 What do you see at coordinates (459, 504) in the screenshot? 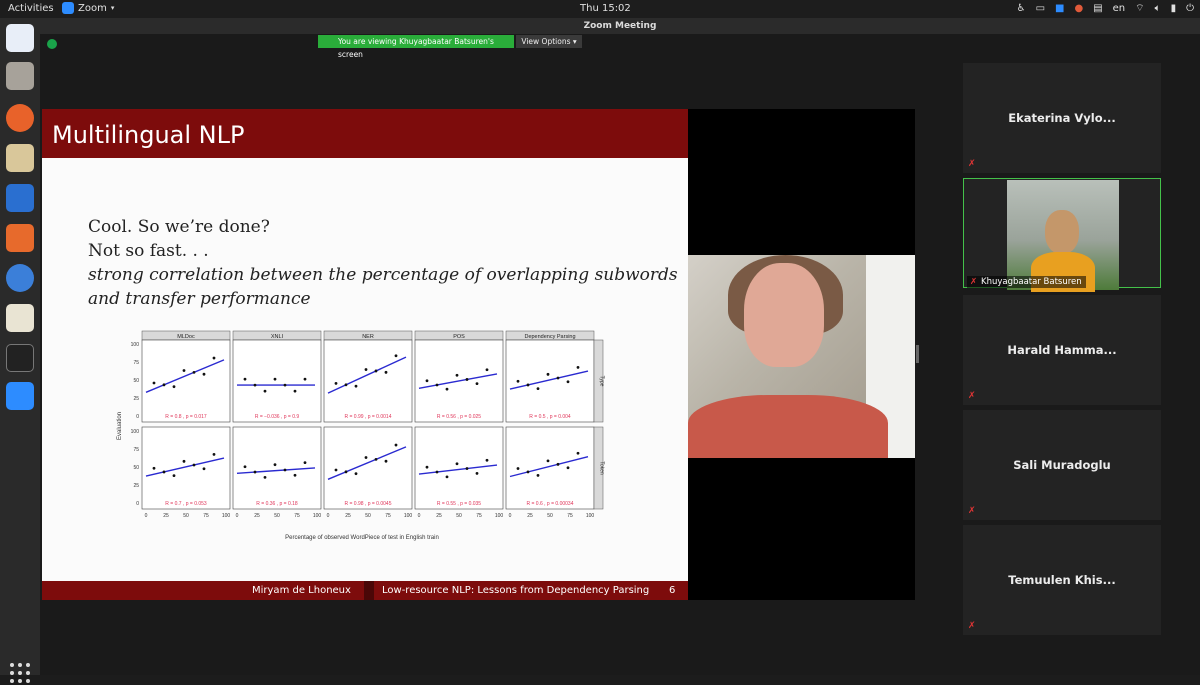
I see `panel-stat: R = 0.55 , p = 0.035` at bounding box center [459, 504].